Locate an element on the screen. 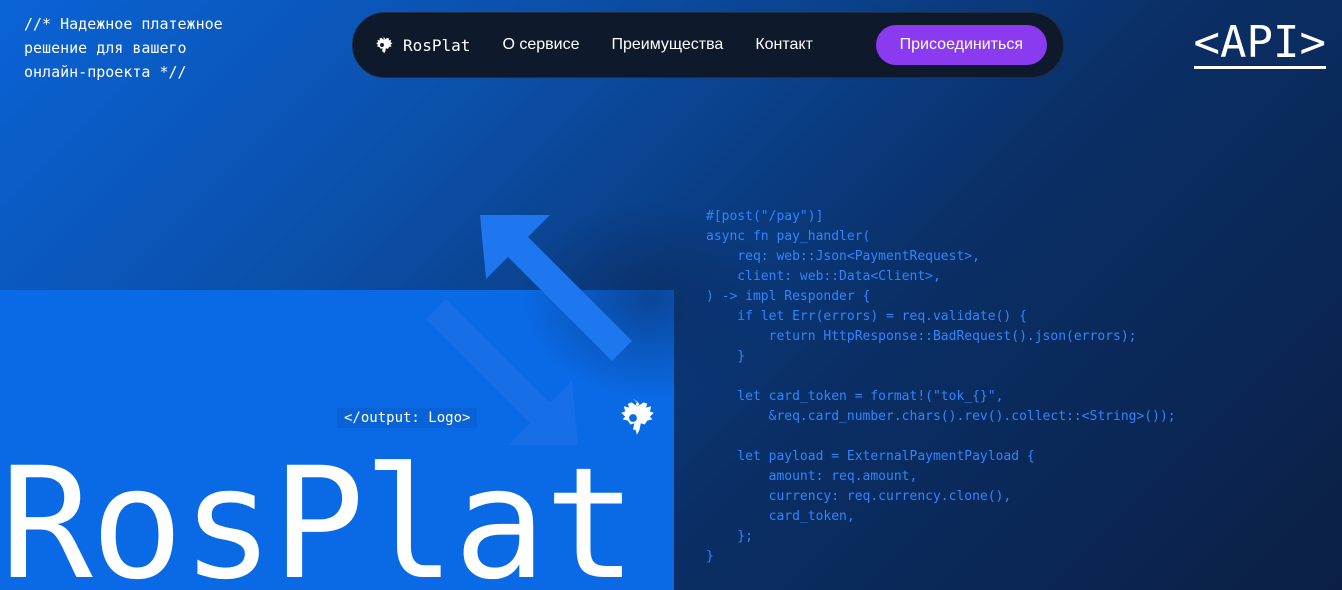 This screenshot has height=590, width=1342. code-line: card_token, is located at coordinates (780, 516).